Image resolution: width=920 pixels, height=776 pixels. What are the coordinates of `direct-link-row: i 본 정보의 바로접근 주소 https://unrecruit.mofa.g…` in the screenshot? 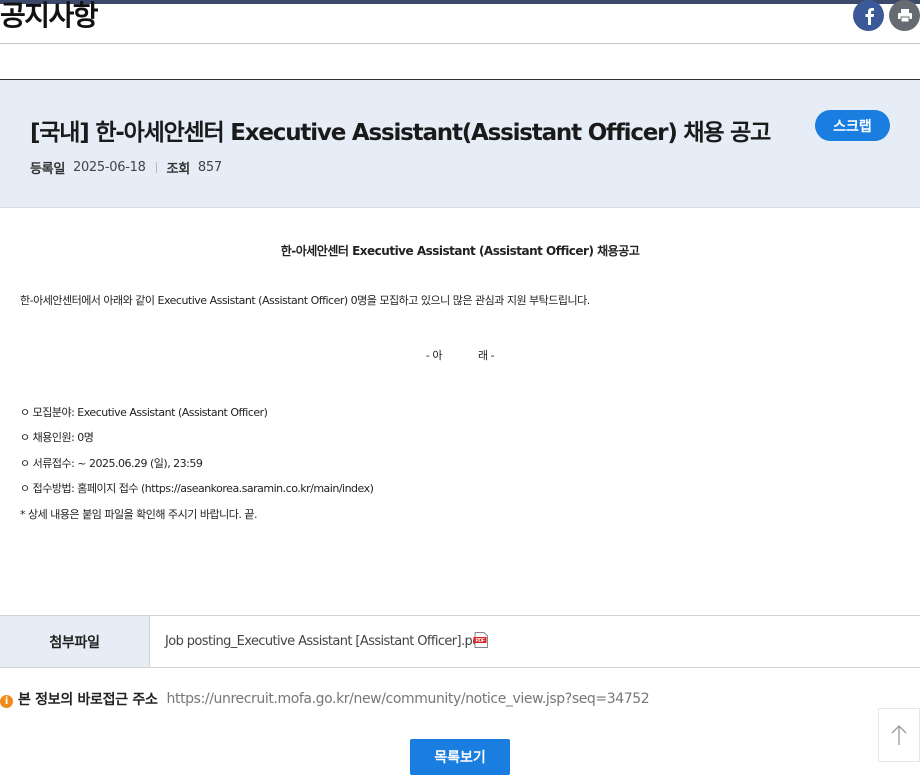 It's located at (325, 699).